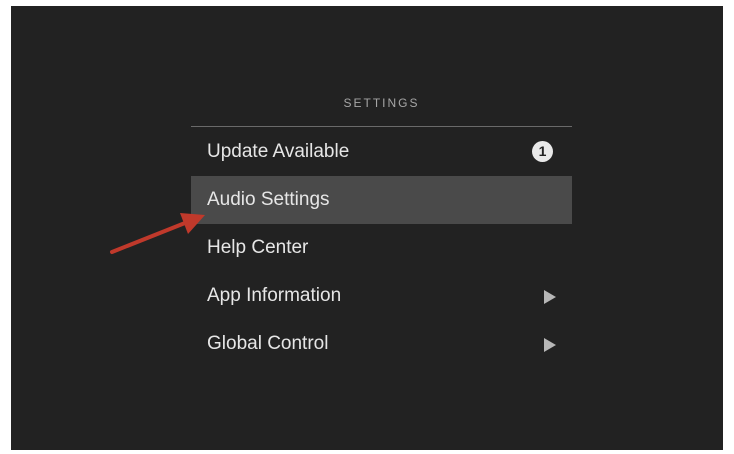 This screenshot has width=734, height=454. What do you see at coordinates (157, 233) in the screenshot?
I see `annotation-arrow-icon` at bounding box center [157, 233].